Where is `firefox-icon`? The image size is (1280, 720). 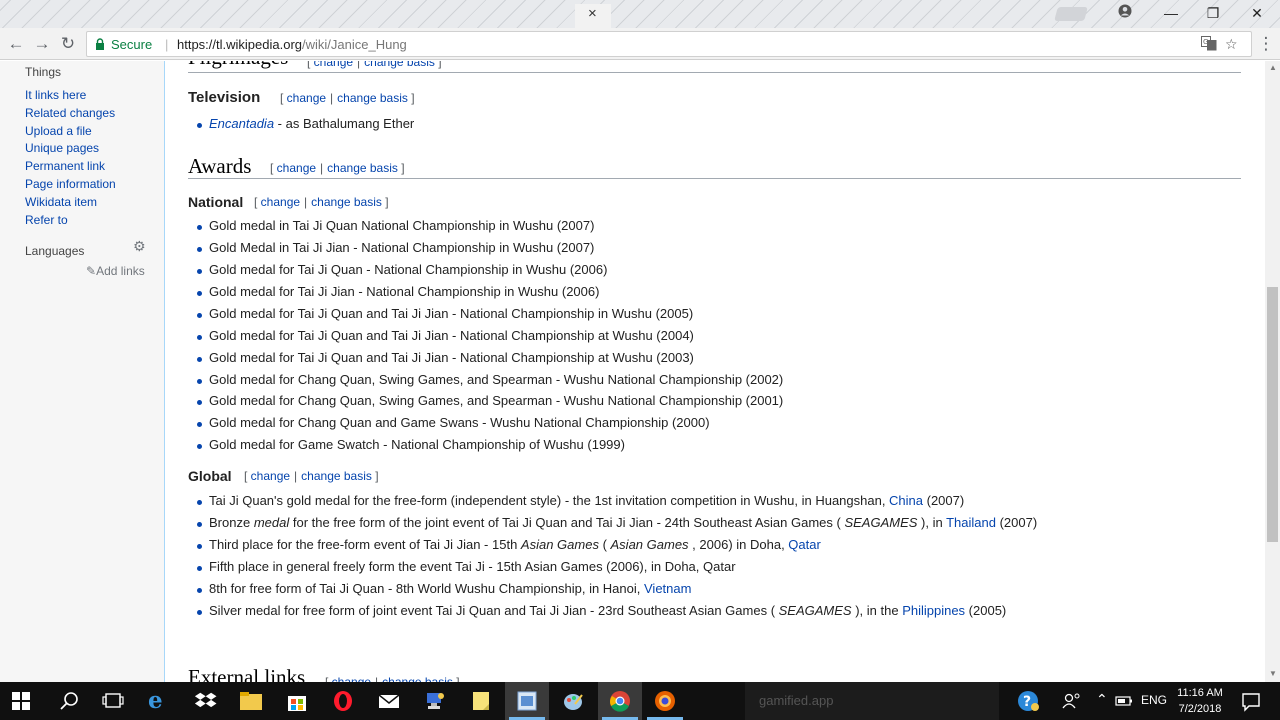 firefox-icon is located at coordinates (665, 701).